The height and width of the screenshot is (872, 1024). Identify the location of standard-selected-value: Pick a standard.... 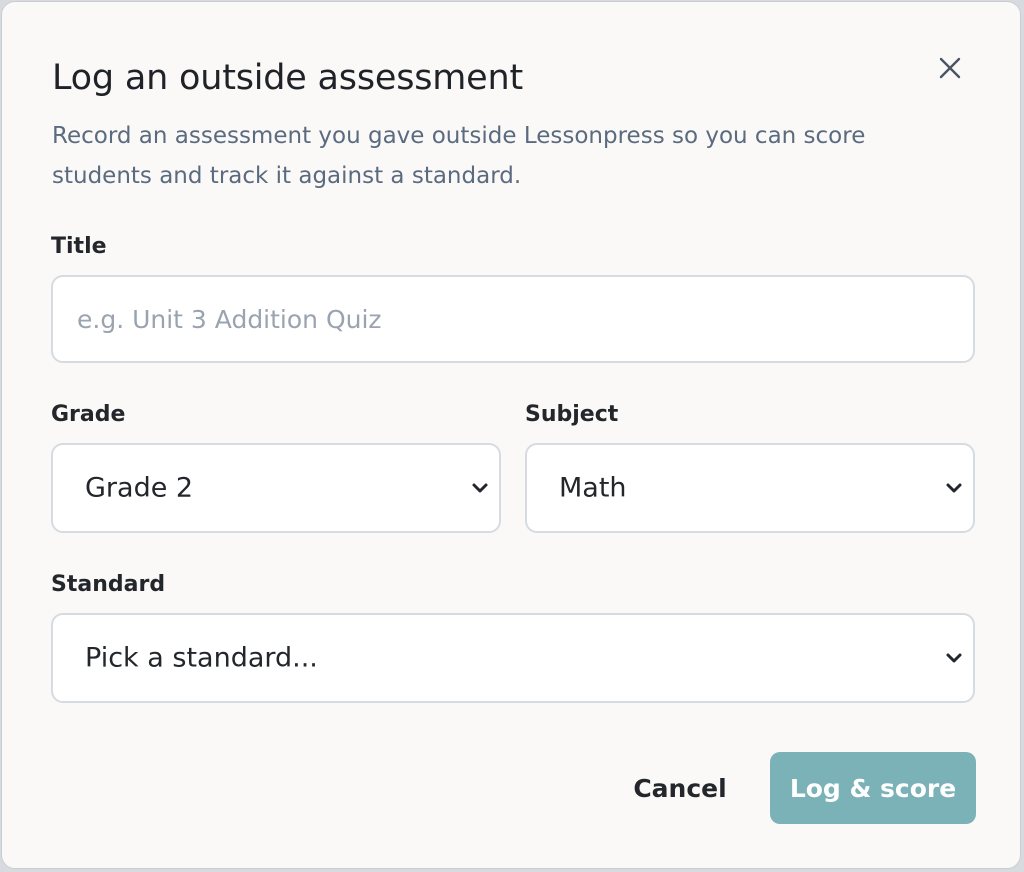
(201, 658).